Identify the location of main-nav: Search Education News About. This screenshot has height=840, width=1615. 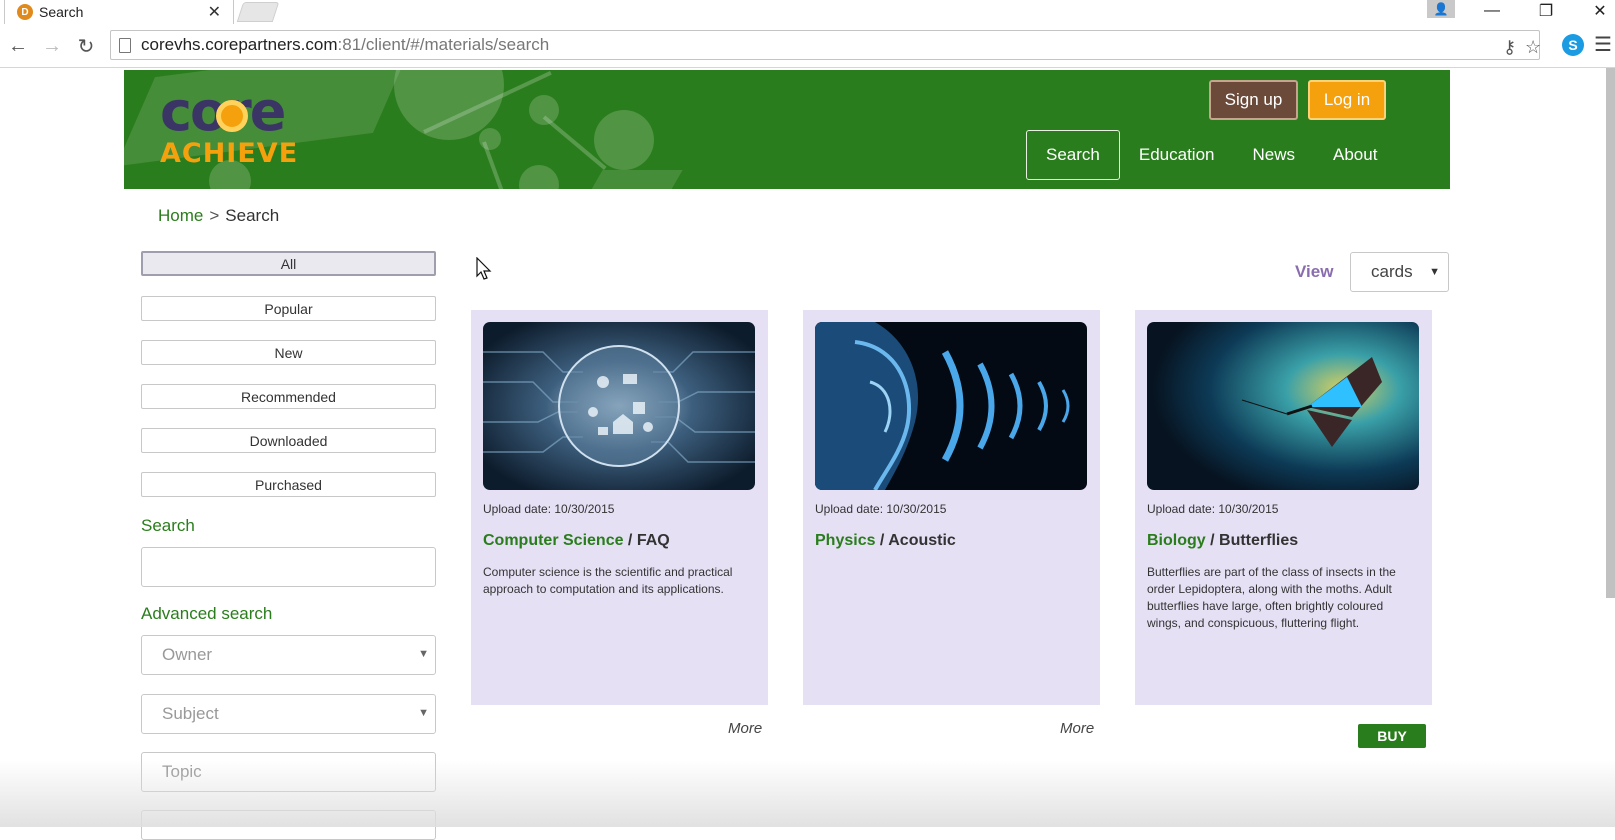
(1211, 155).